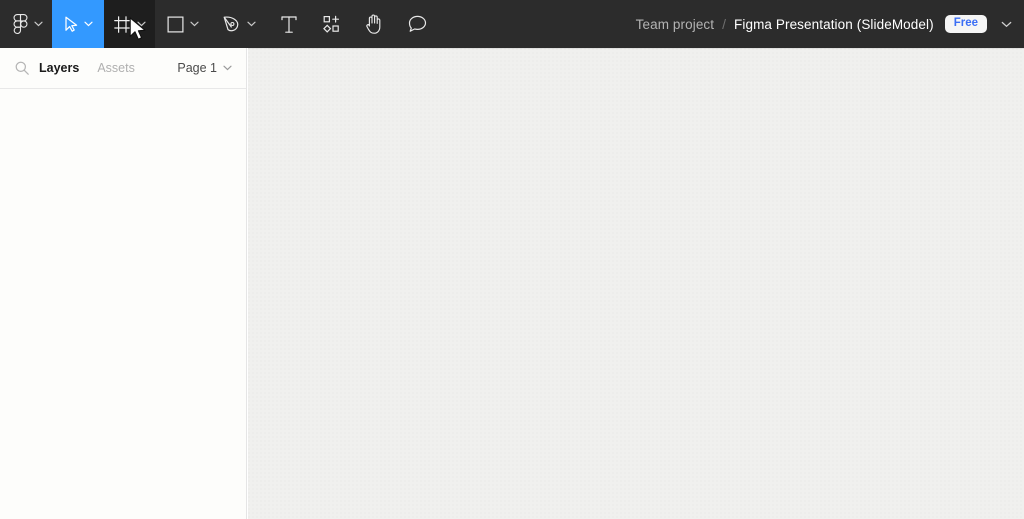 The image size is (1024, 519). I want to click on hand-tool-button, so click(374, 24).